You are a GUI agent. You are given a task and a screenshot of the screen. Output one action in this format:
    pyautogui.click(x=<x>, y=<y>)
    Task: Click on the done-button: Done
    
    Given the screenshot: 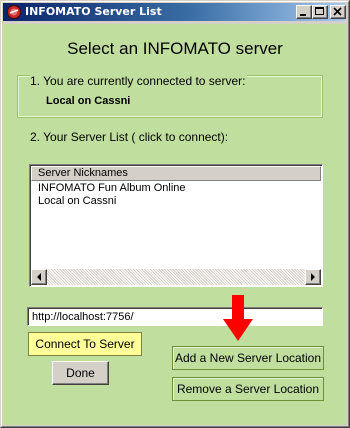 What is the action you would take?
    pyautogui.click(x=80, y=373)
    